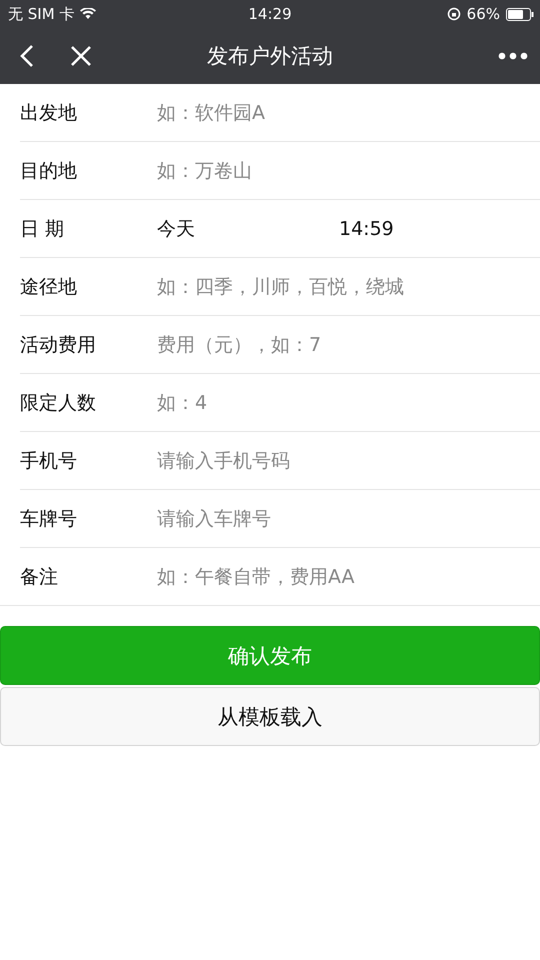 The image size is (540, 960). I want to click on field-label: 目的地, so click(49, 171).